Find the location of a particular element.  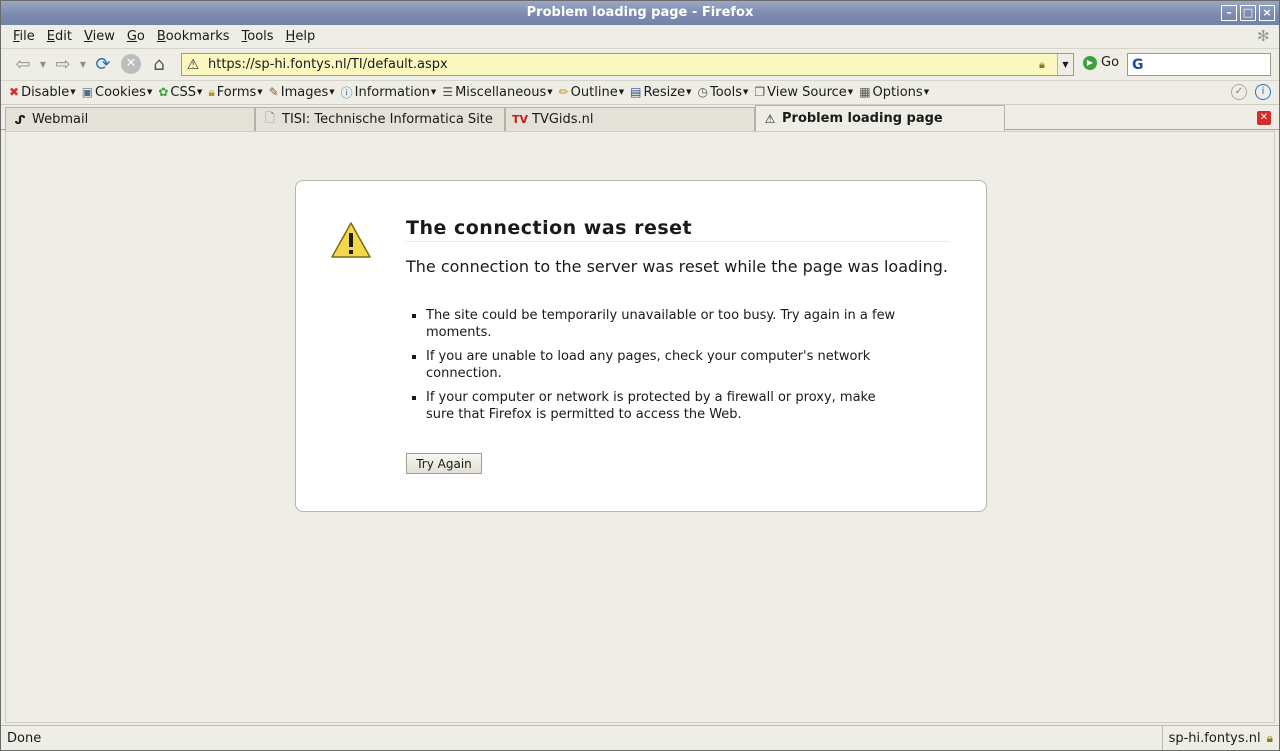

menu-file-label: ile is located at coordinates (27, 36).